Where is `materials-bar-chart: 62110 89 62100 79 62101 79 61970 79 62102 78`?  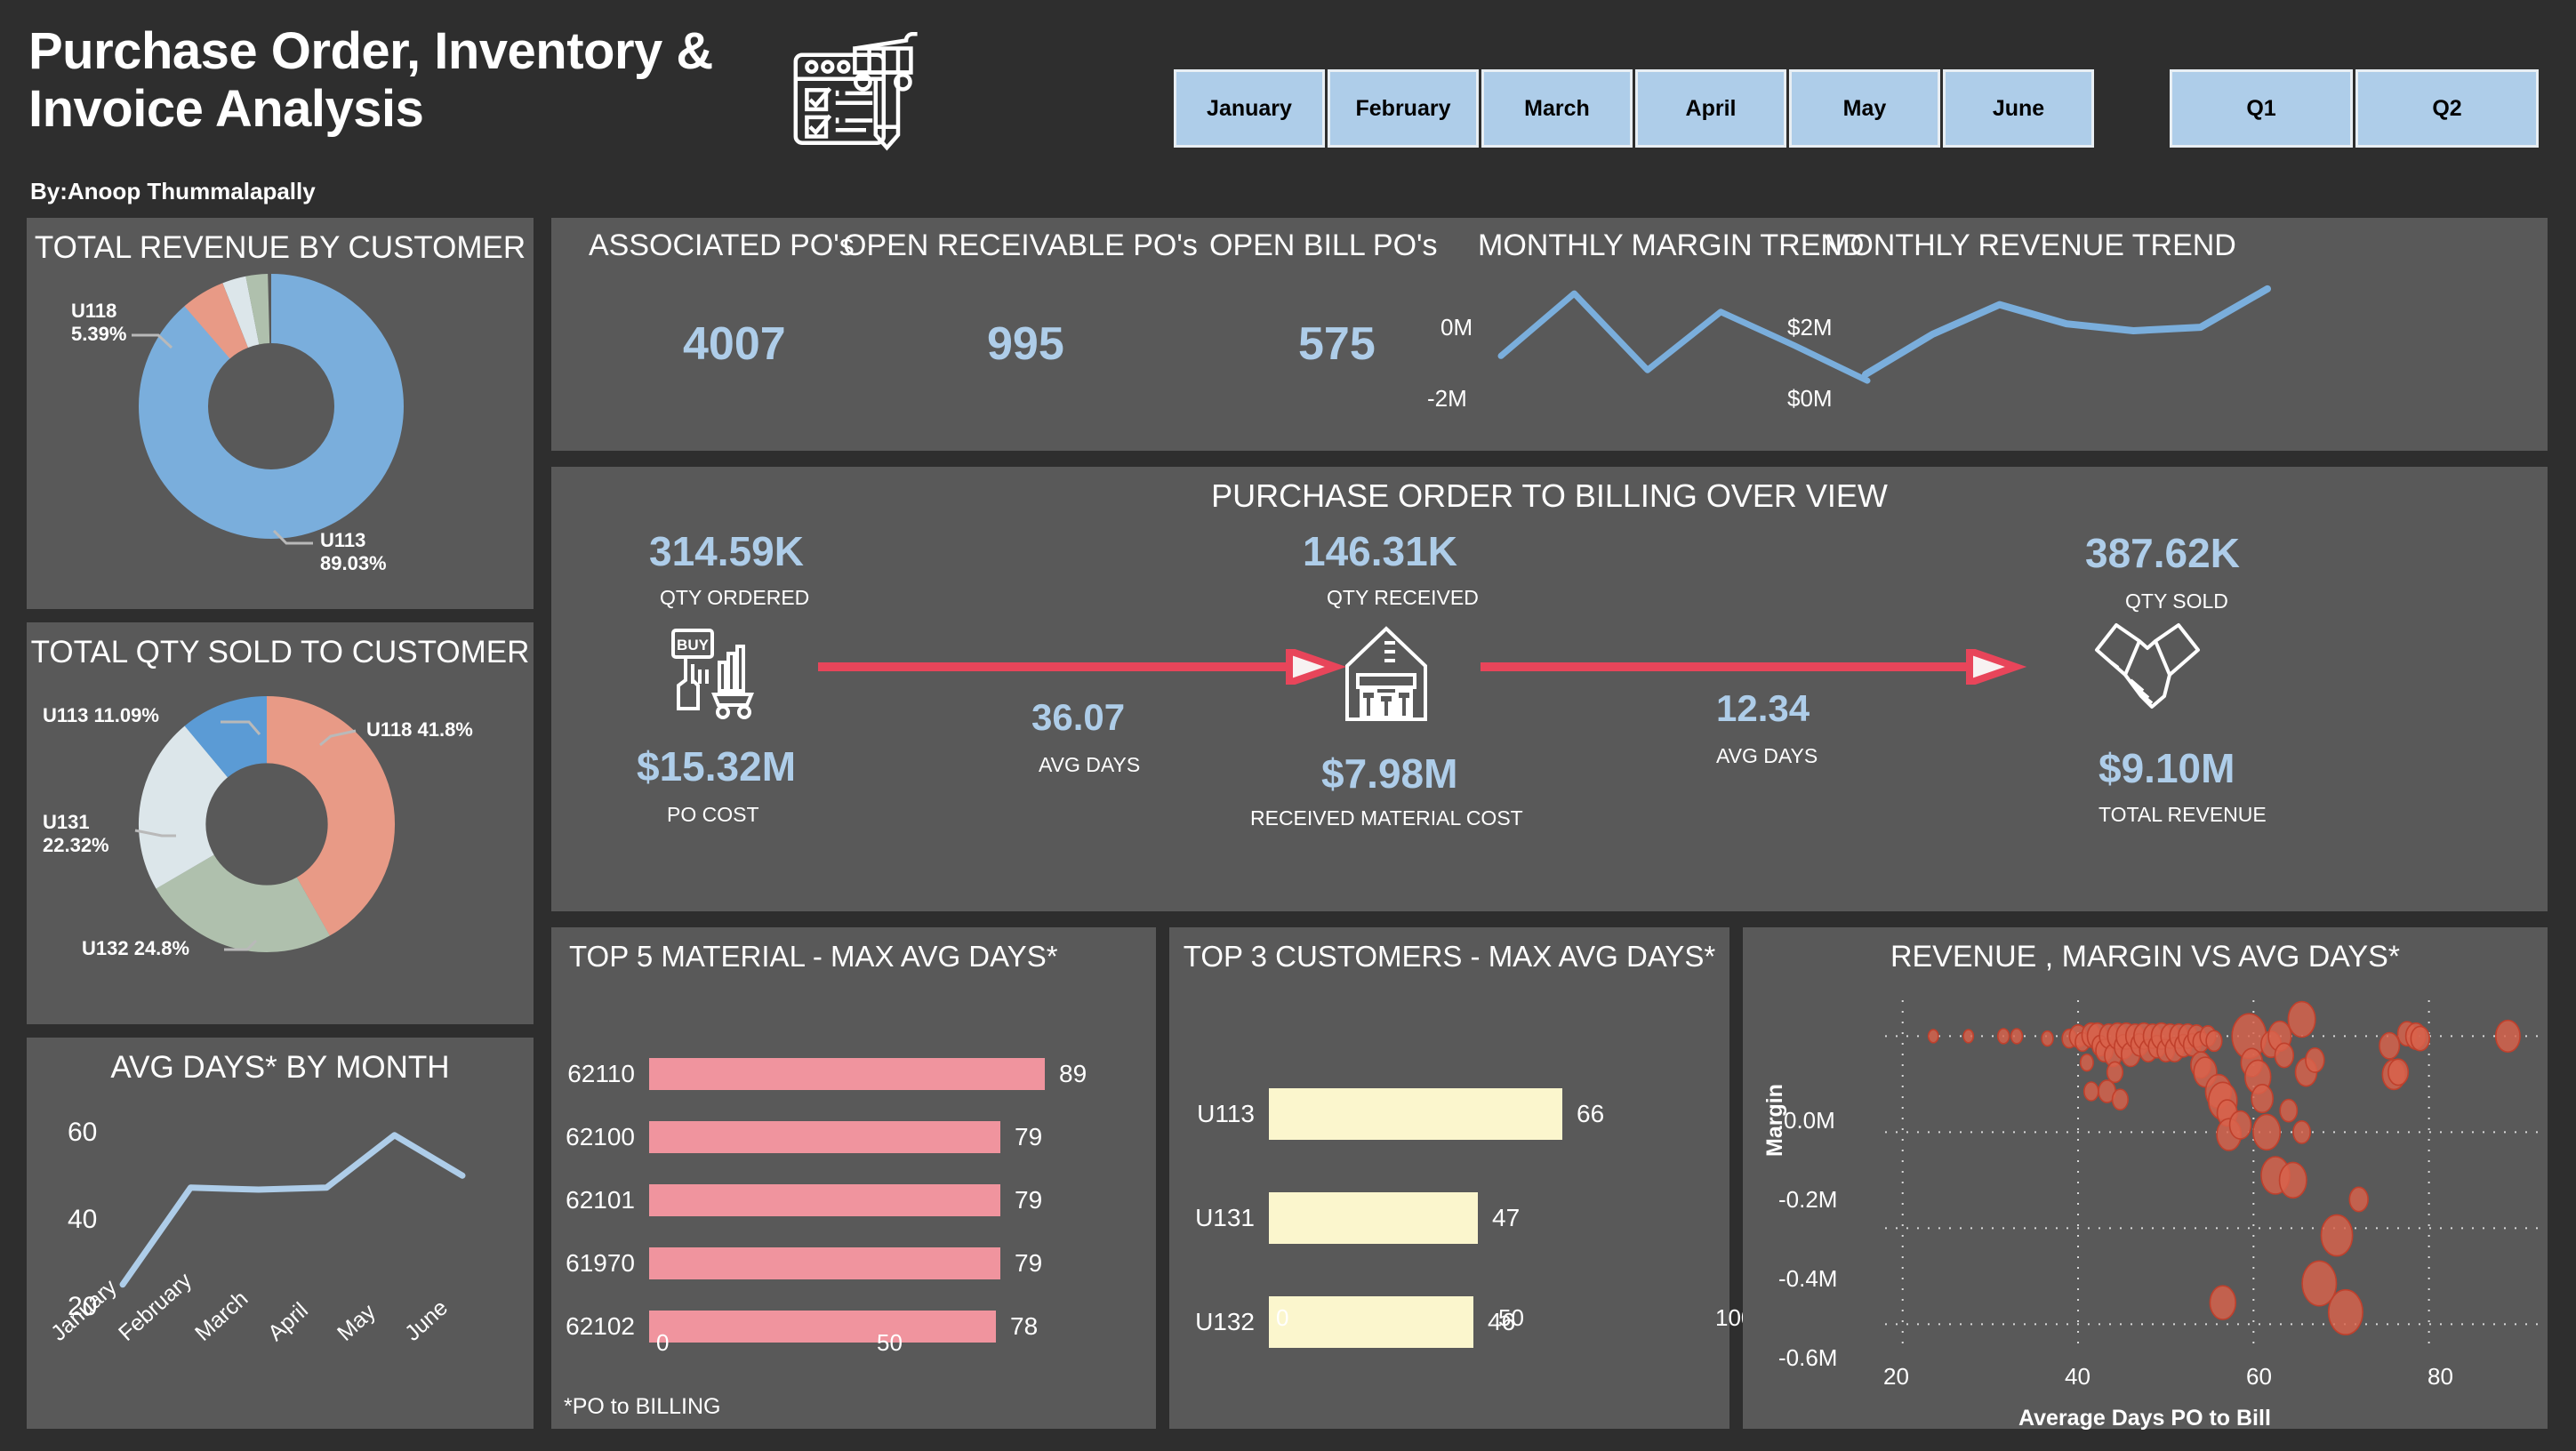
materials-bar-chart: 62110 89 62100 79 62101 79 61970 79 62102 78 is located at coordinates (853, 1201).